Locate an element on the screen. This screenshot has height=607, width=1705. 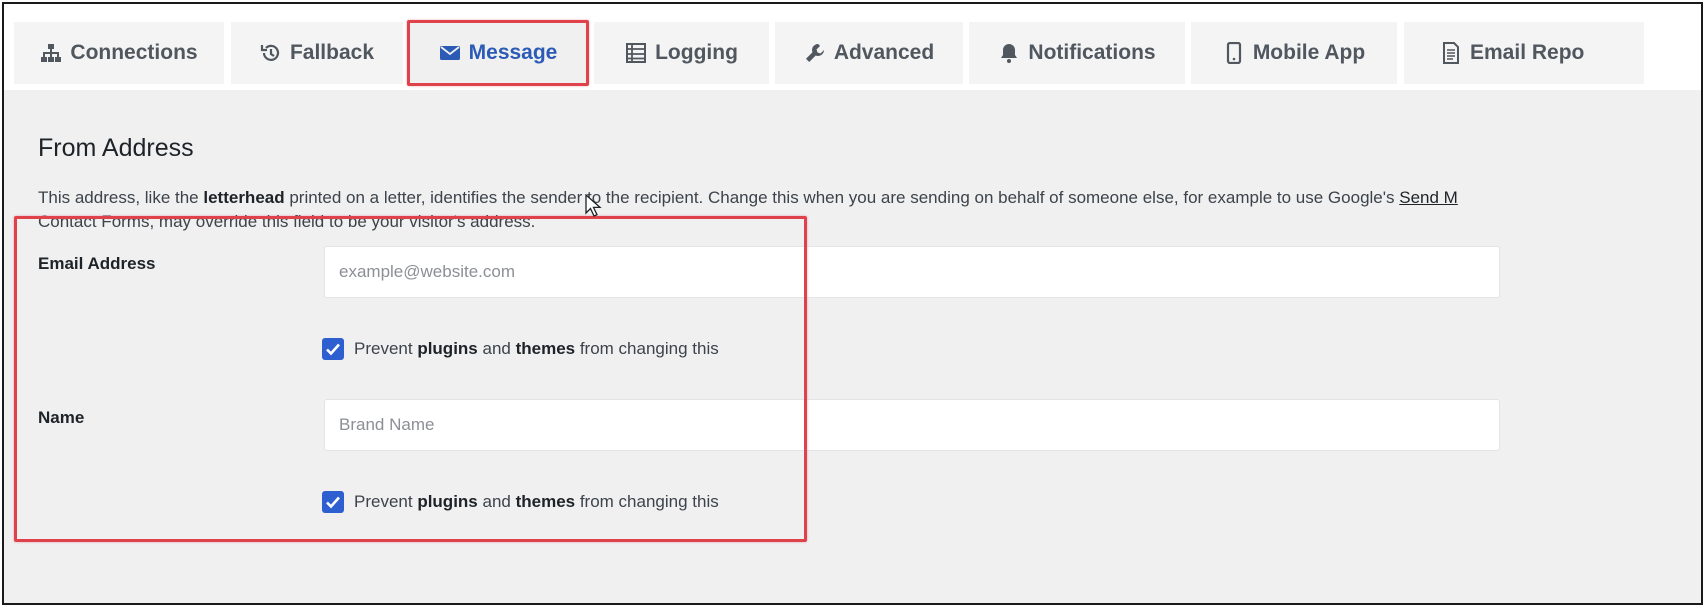
email-address-label: Email Address is located at coordinates (97, 263).